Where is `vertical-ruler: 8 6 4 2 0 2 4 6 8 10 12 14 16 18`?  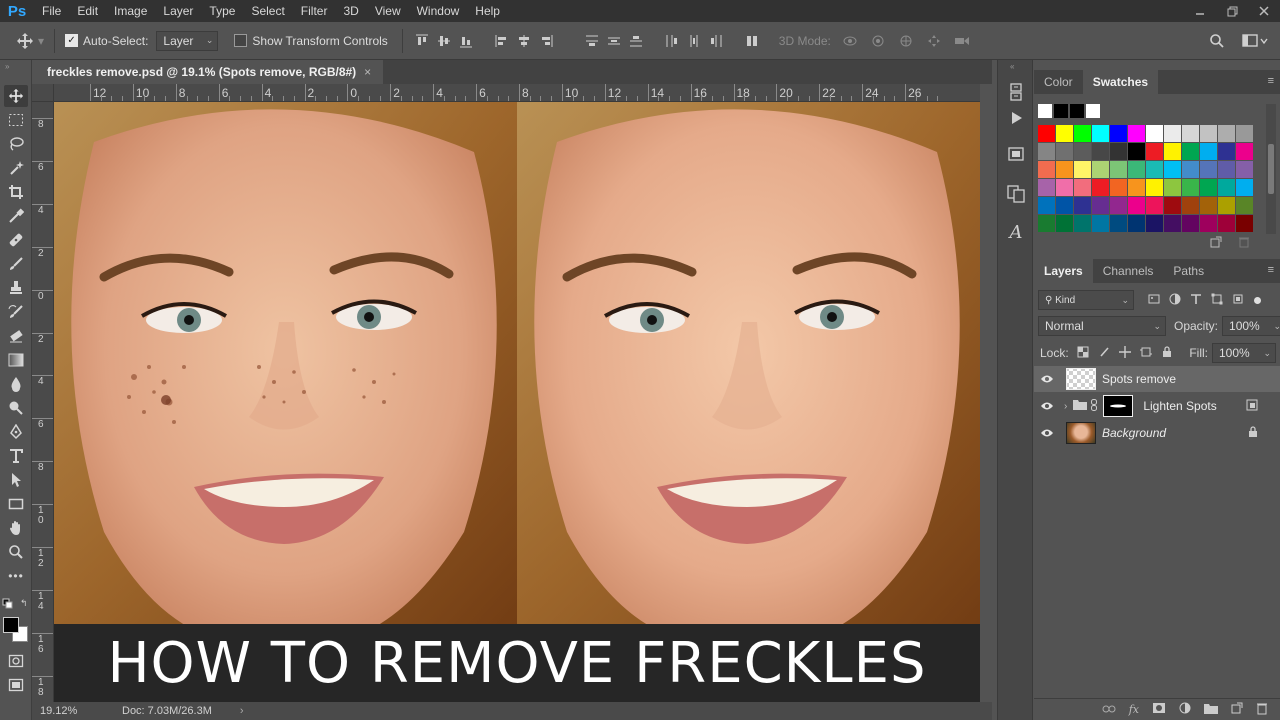 vertical-ruler: 8 6 4 2 0 2 4 6 8 10 12 14 16 18 is located at coordinates (43, 402).